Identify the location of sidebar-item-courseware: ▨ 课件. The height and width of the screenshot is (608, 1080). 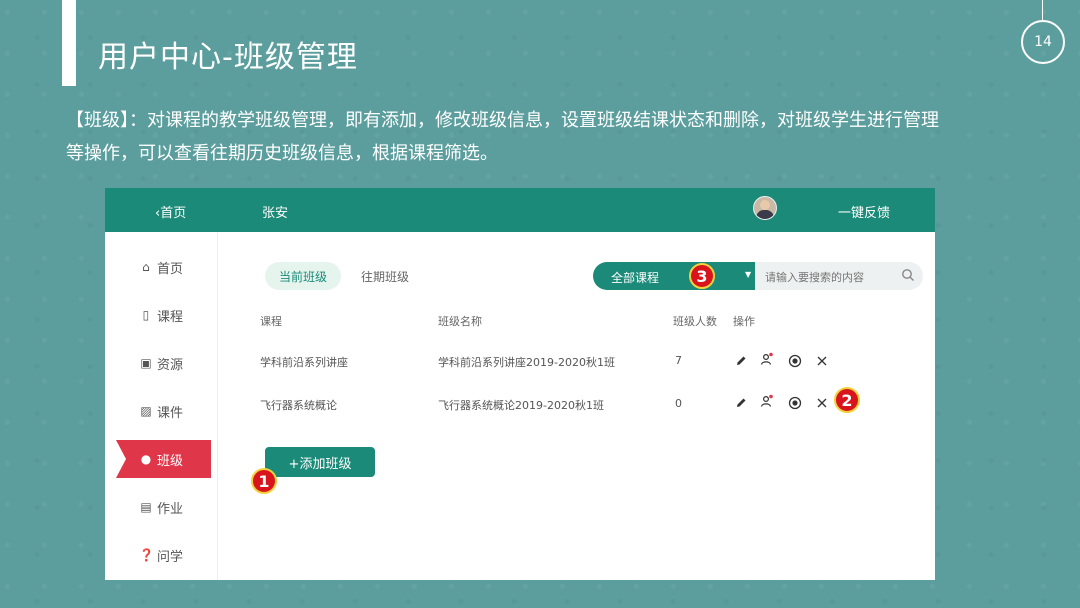
(161, 411).